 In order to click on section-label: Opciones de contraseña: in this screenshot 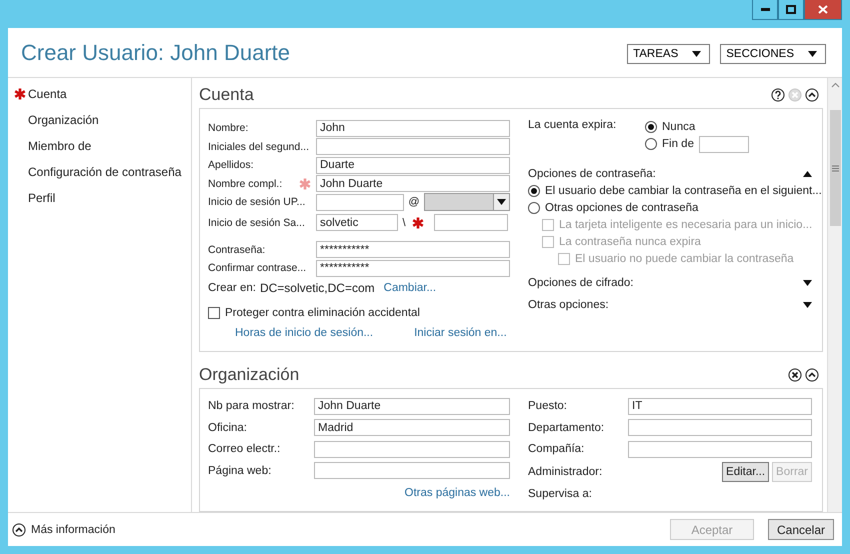, I will do `click(592, 174)`.